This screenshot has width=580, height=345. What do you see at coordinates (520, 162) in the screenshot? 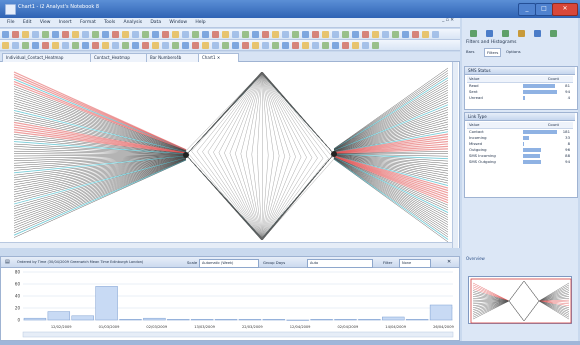
I see `type-row: SMS Outgoing 94` at bounding box center [520, 162].